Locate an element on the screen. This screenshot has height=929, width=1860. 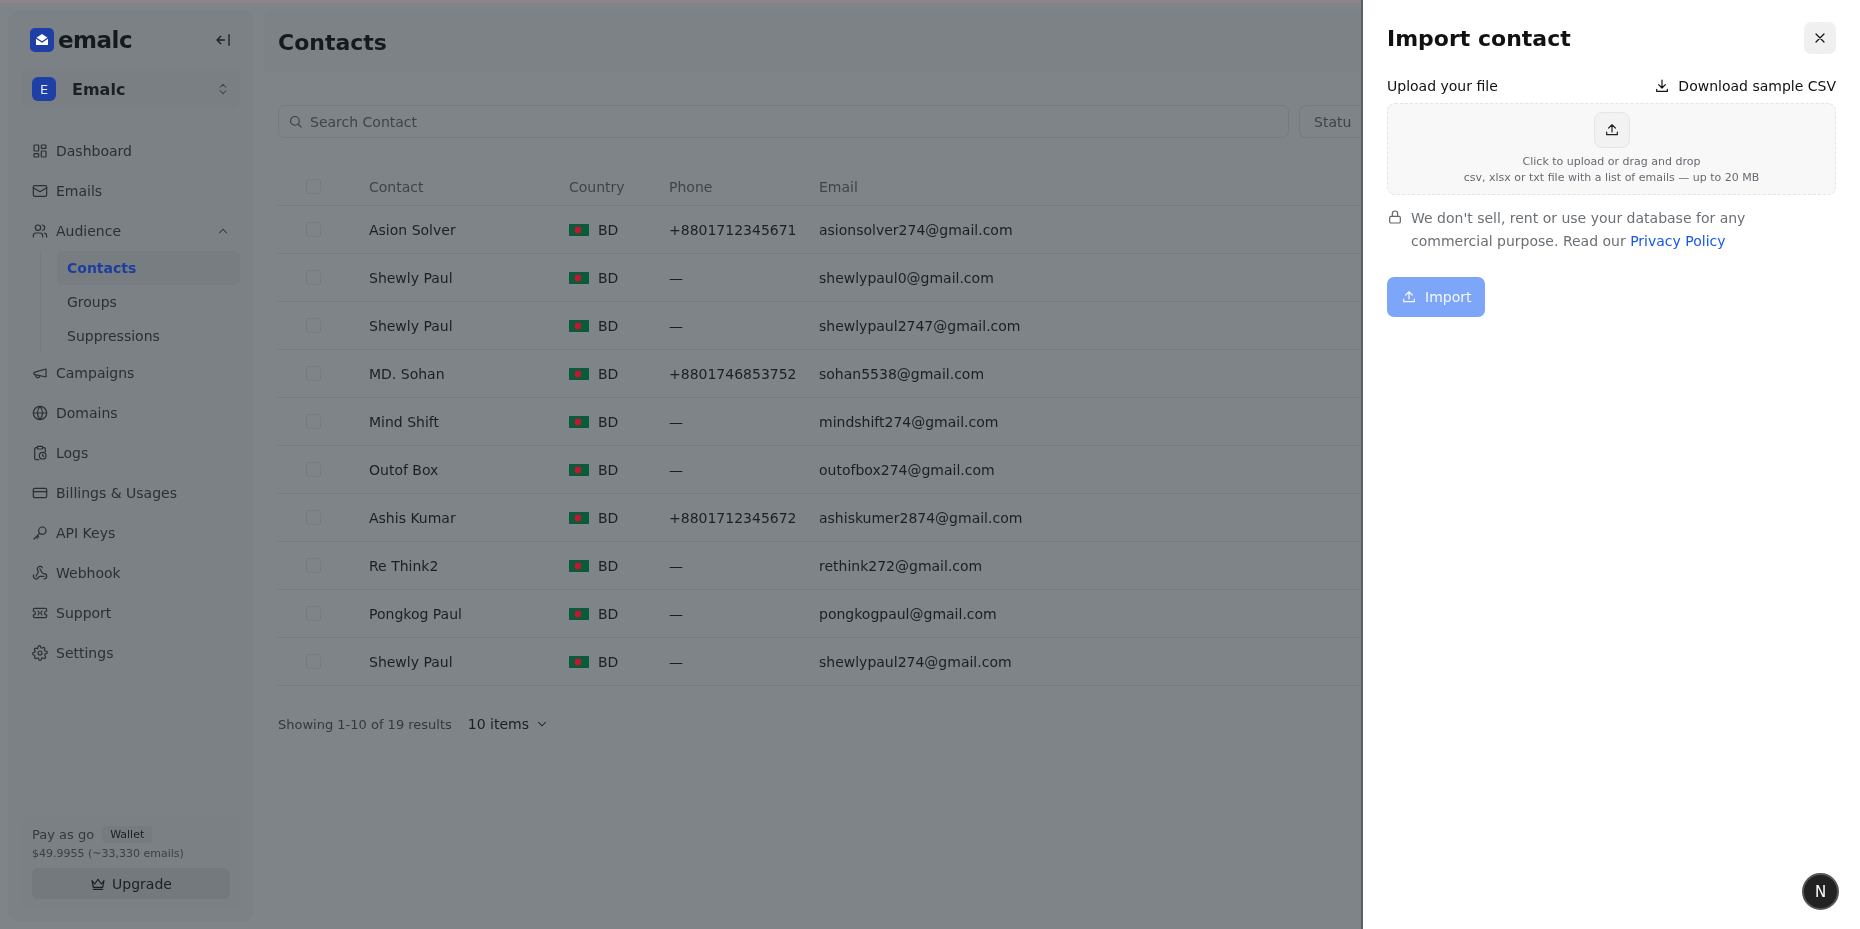
megaphone-icon is located at coordinates (40, 373).